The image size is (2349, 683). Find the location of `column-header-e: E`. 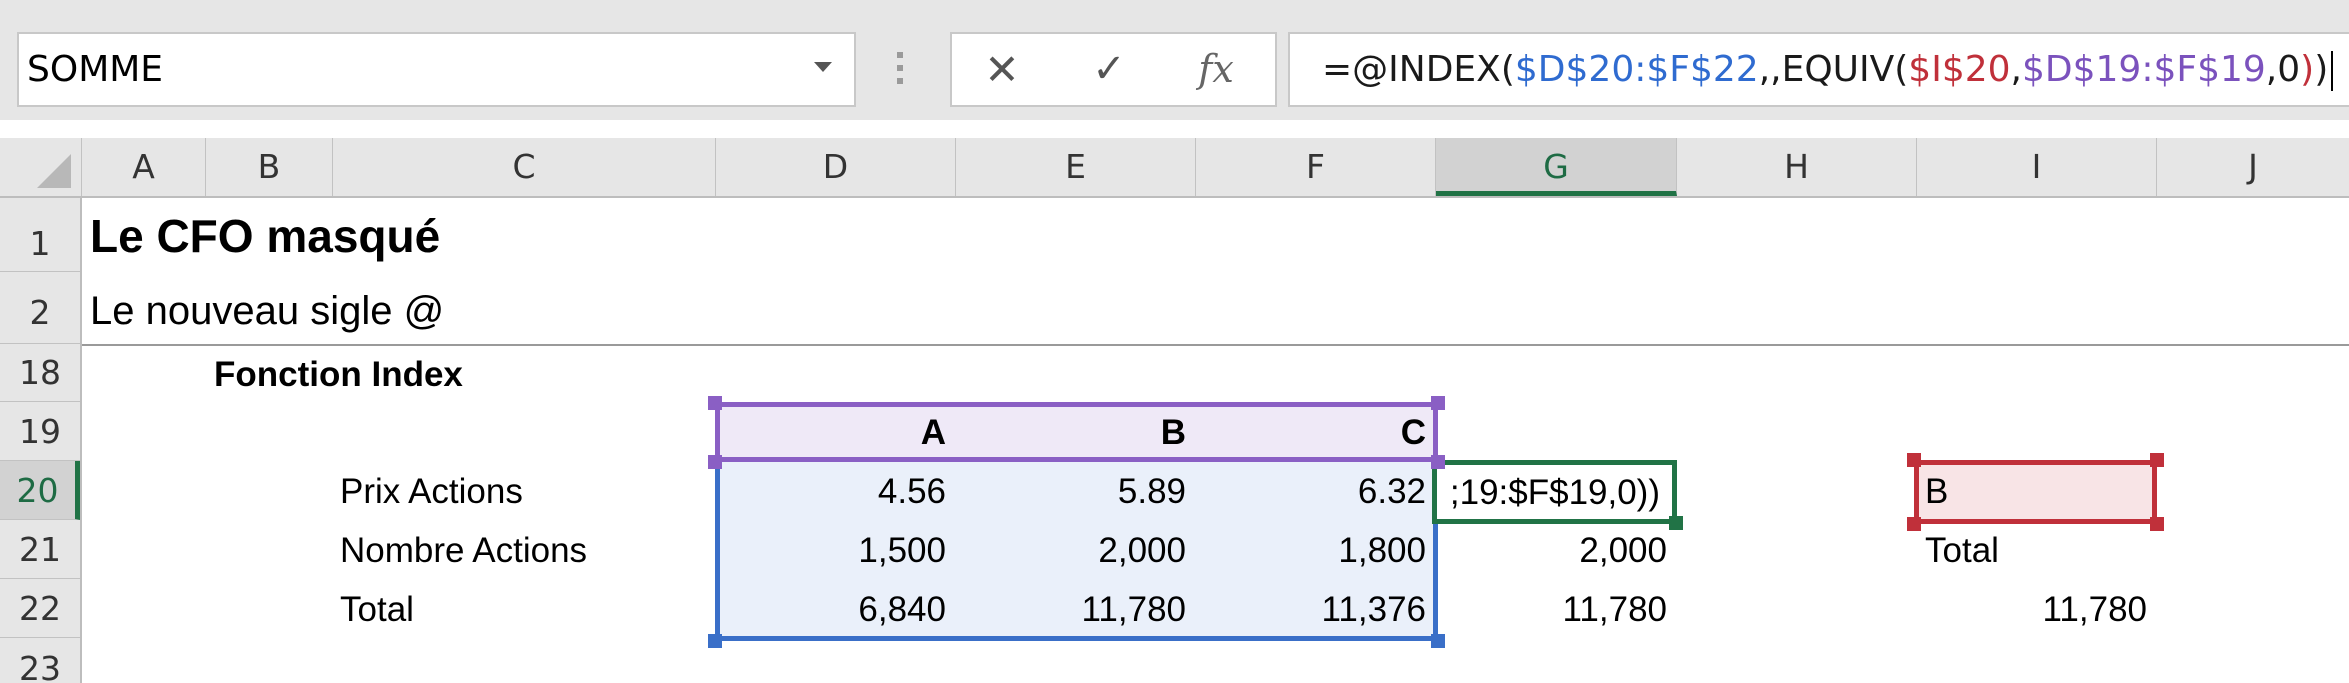

column-header-e: E is located at coordinates (1076, 167).